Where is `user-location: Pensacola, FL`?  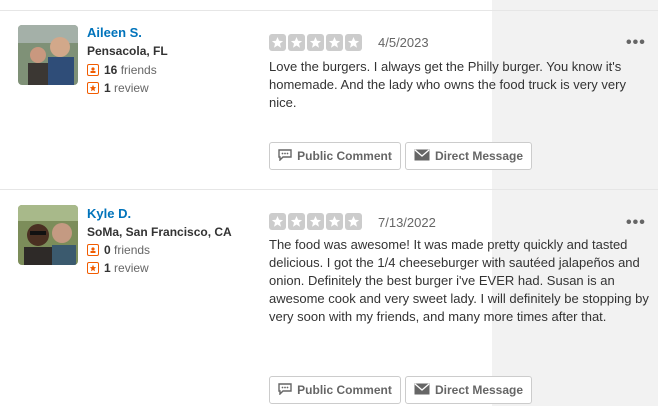 user-location: Pensacola, FL is located at coordinates (127, 51).